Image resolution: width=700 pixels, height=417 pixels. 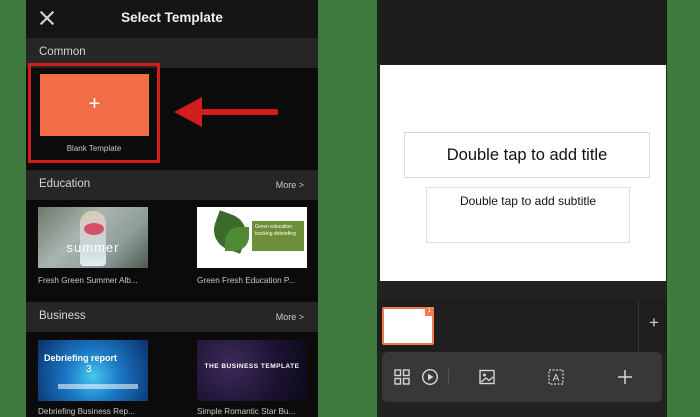 I want to click on text-box-icon: A, so click(x=556, y=377).